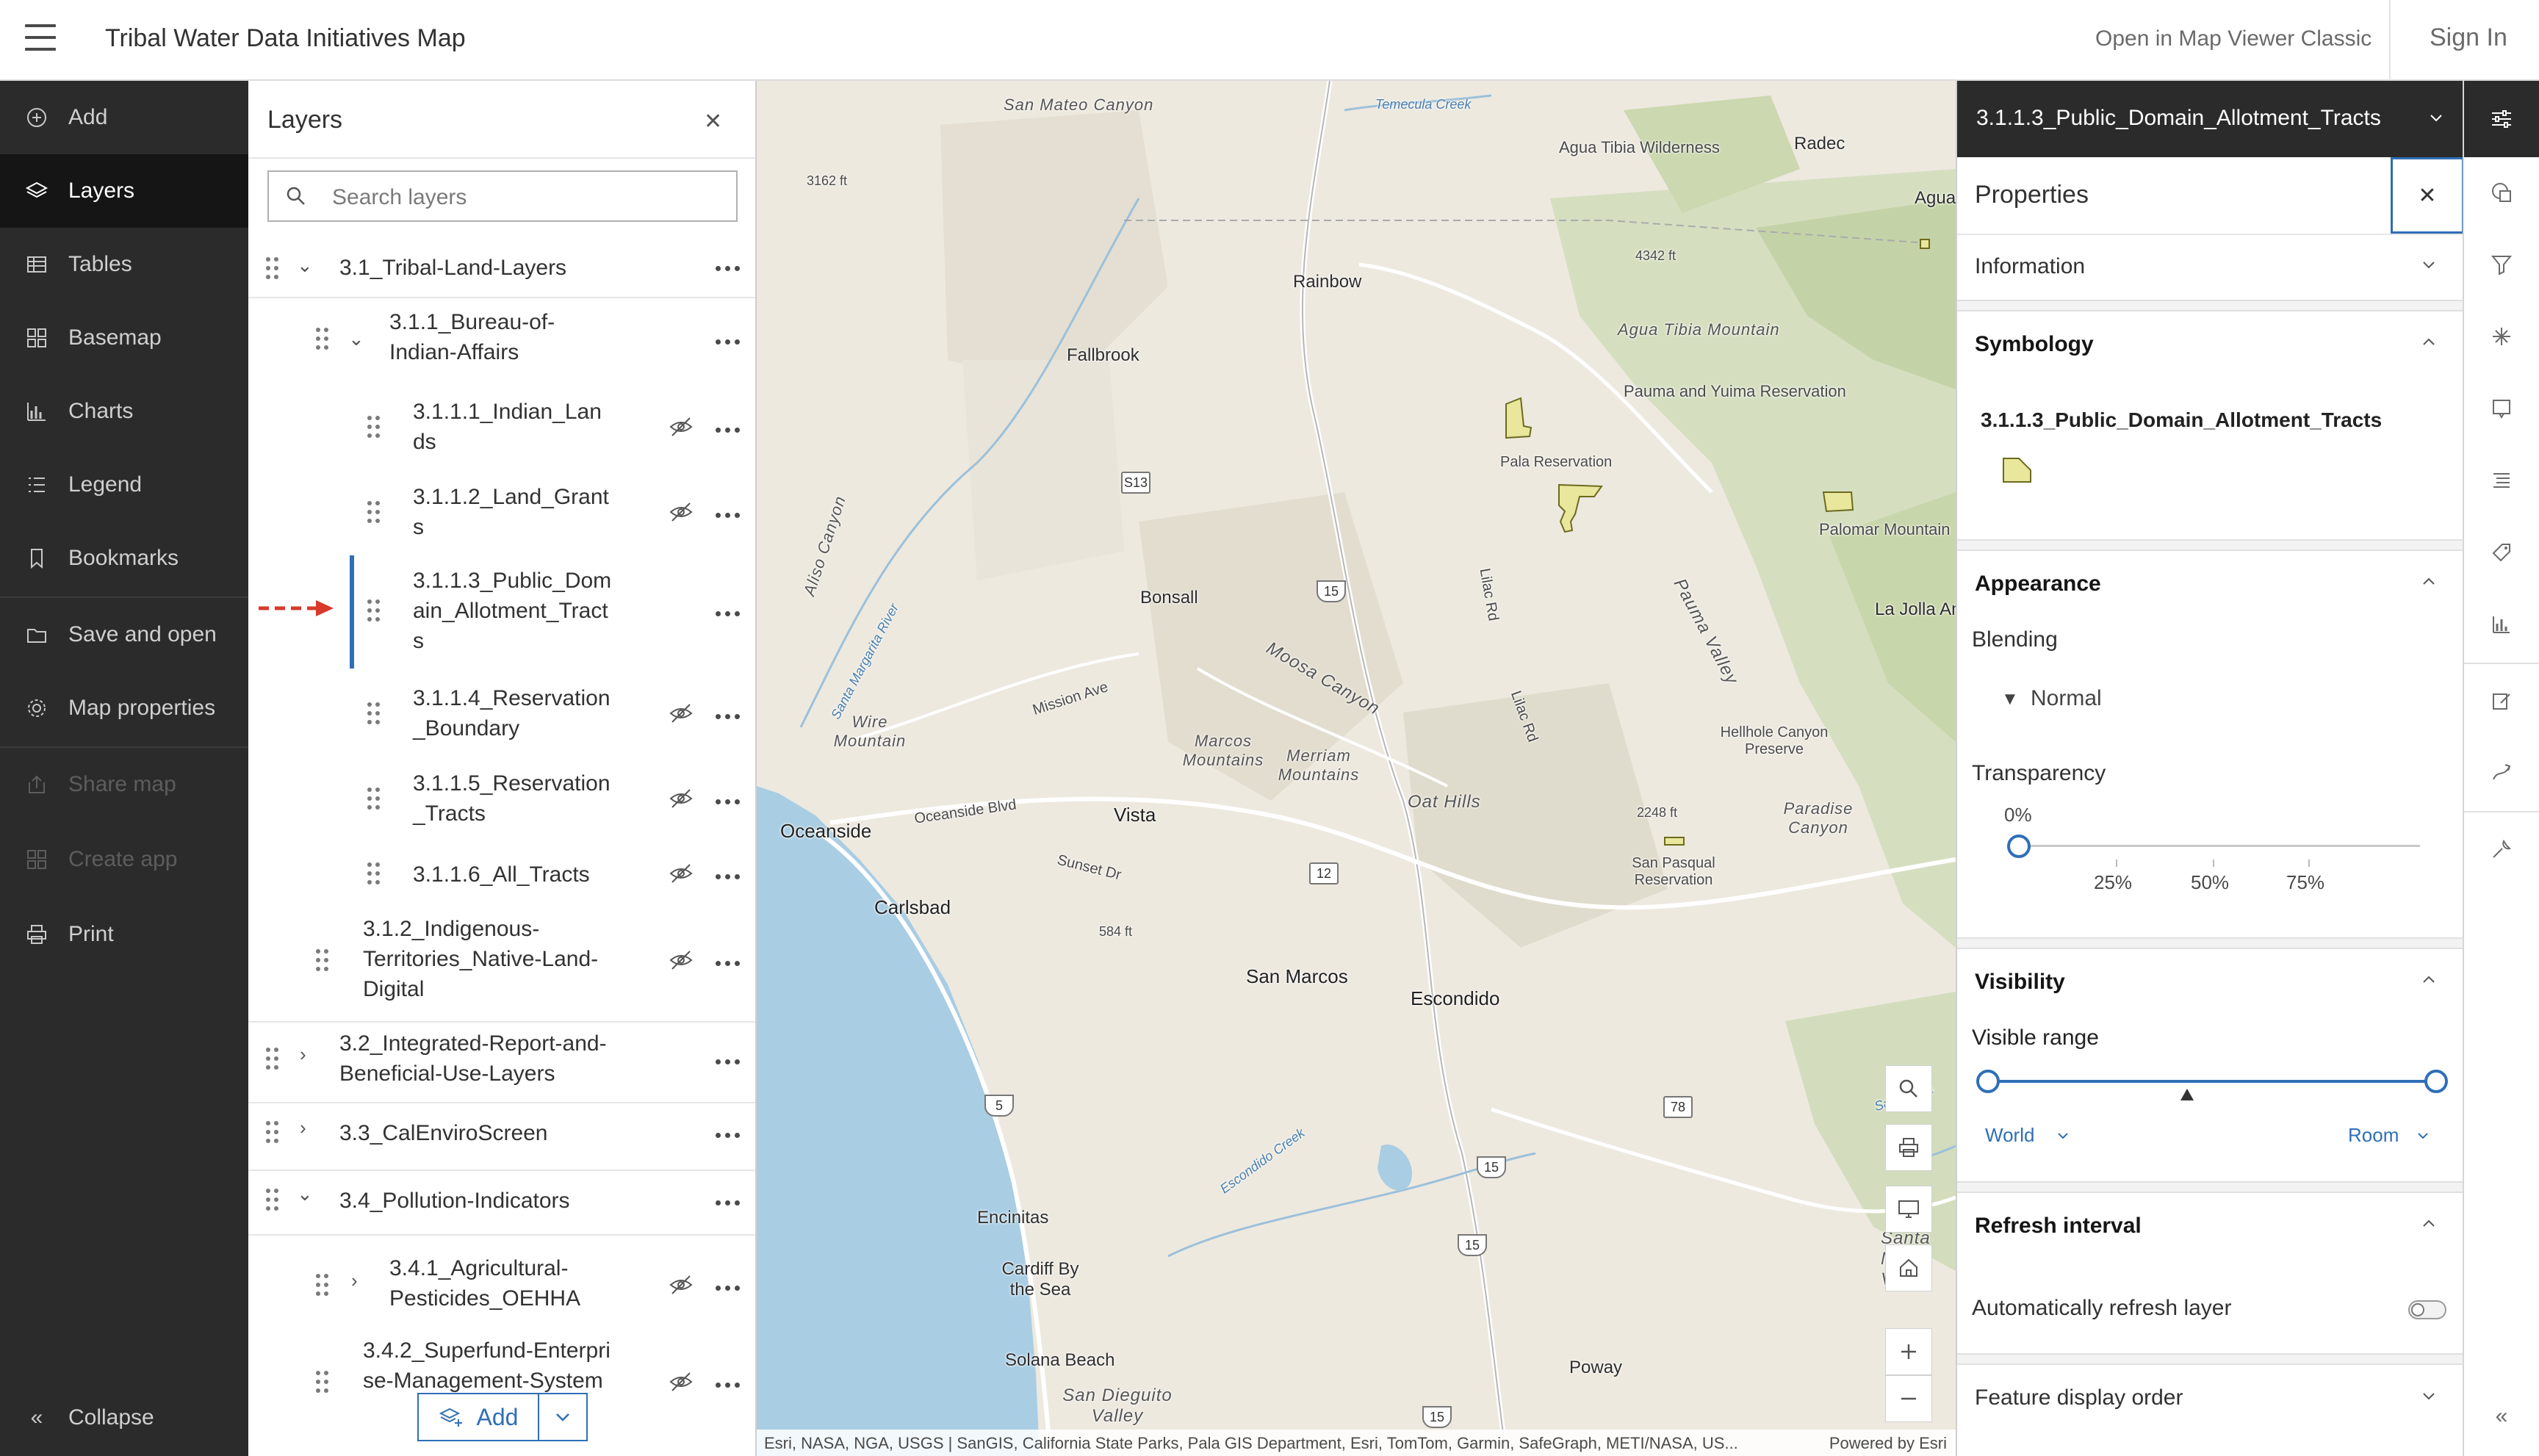 This screenshot has height=1456, width=2539. I want to click on collapse-button: « Collapse, so click(124, 1418).